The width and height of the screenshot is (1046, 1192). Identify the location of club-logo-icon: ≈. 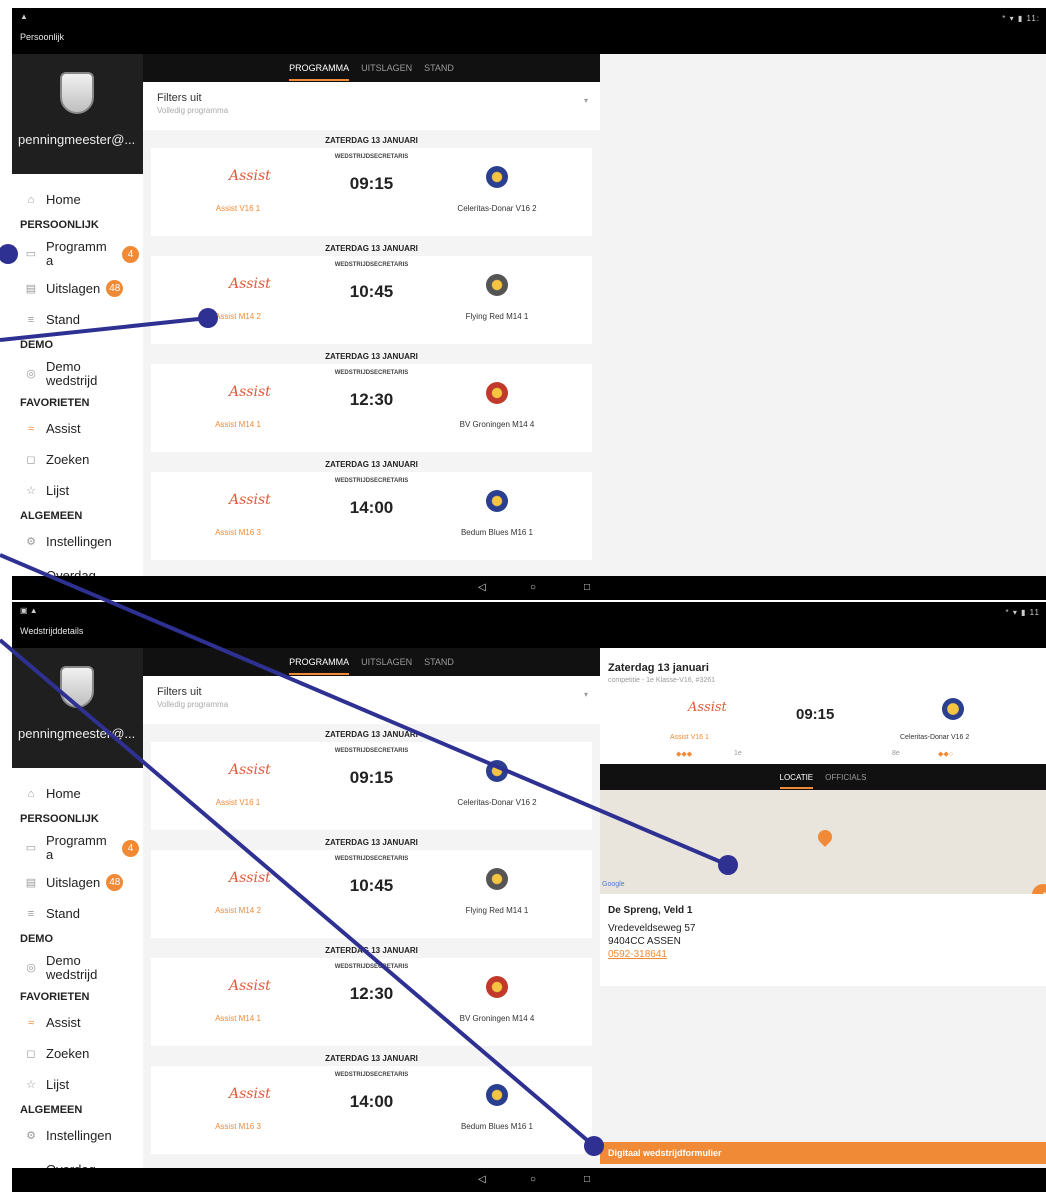
(31, 428).